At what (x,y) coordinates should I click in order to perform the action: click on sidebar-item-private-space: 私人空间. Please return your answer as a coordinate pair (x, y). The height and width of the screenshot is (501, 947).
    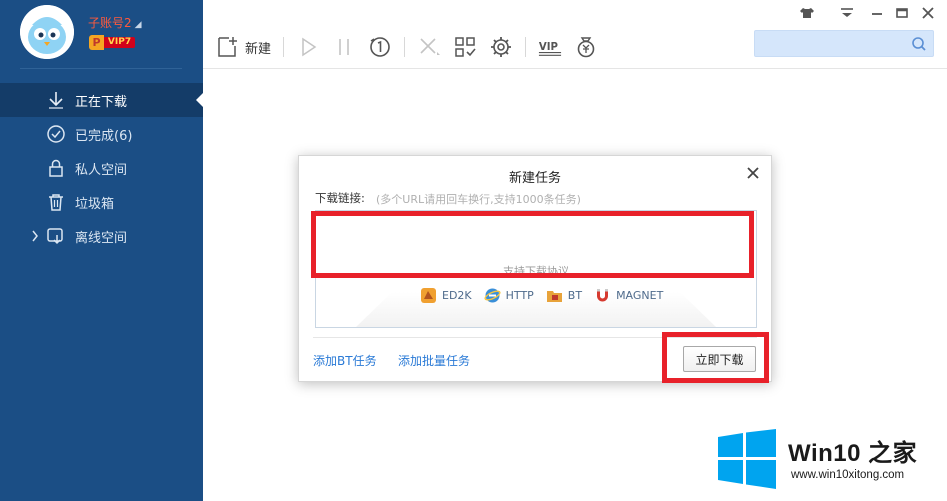
    Looking at the image, I should click on (101, 168).